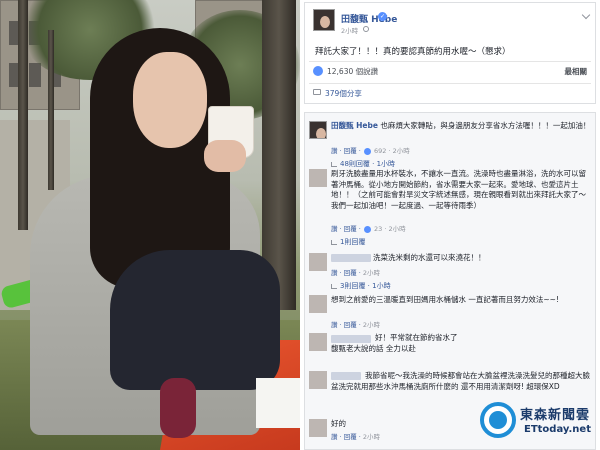 The width and height of the screenshot is (600, 450). I want to click on comment-body: 想到之前愛的三溫暖直到田媽用水桶儲水 一直記著而且努力效法~~!, so click(451, 300).